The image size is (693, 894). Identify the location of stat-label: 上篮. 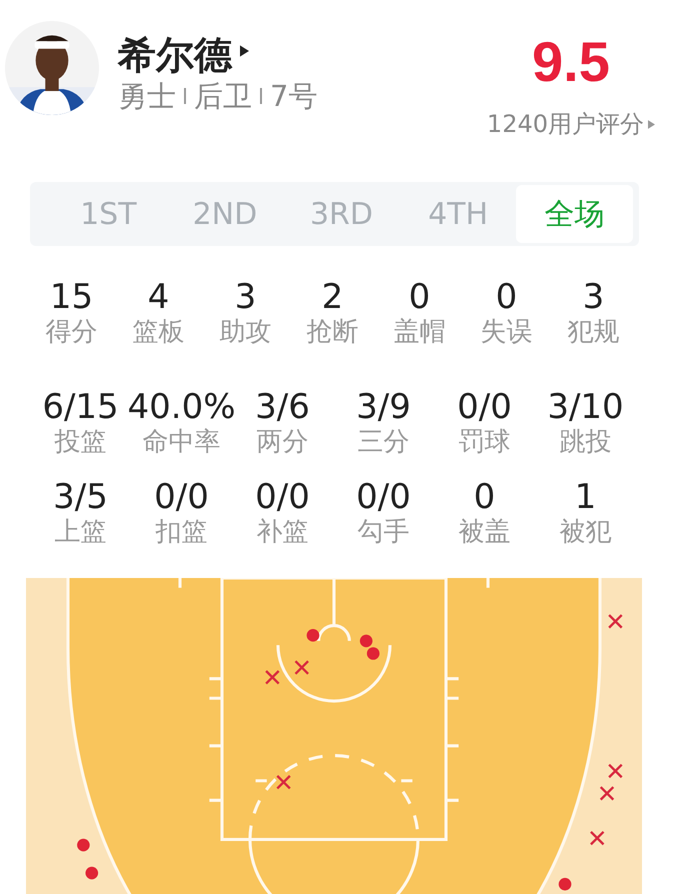
(80, 532).